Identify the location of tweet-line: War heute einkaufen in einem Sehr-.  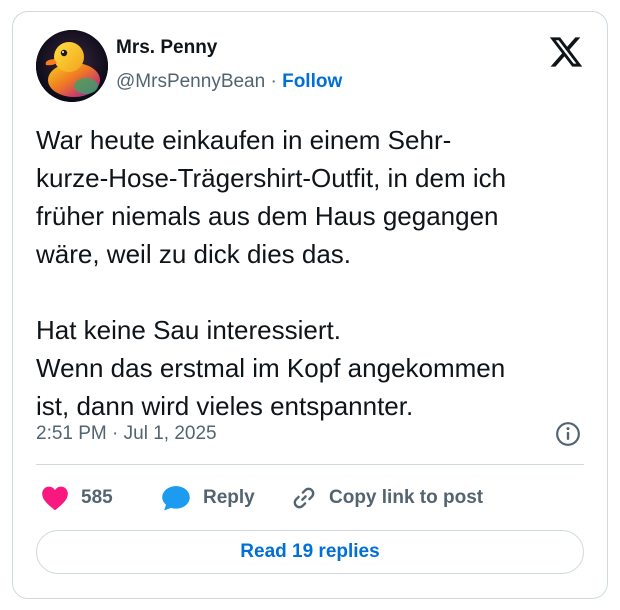
(244, 140).